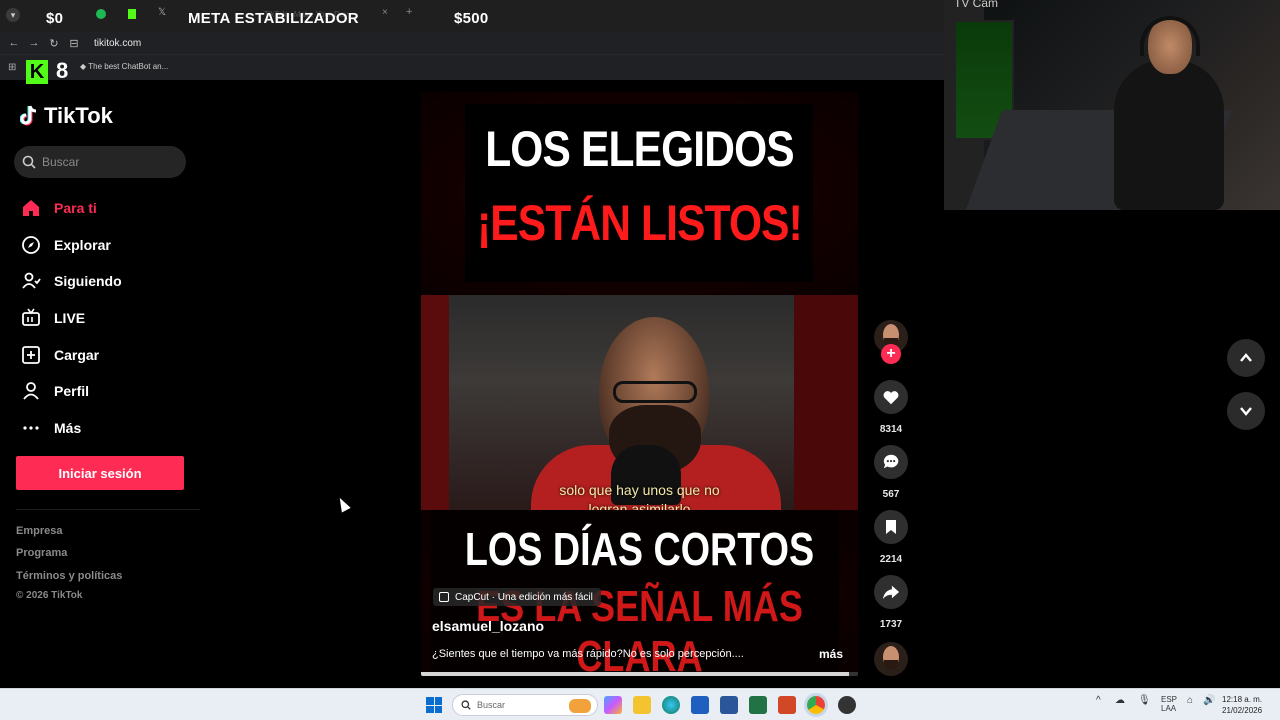  Describe the element at coordinates (847, 705) in the screenshot. I see `obs-icon` at that location.